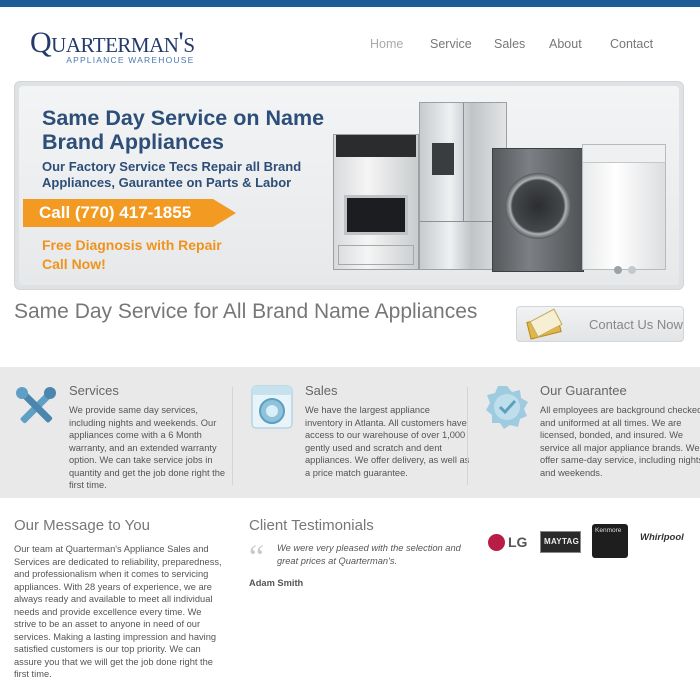  I want to click on maytag-logo: MAYTAG, so click(560, 542).